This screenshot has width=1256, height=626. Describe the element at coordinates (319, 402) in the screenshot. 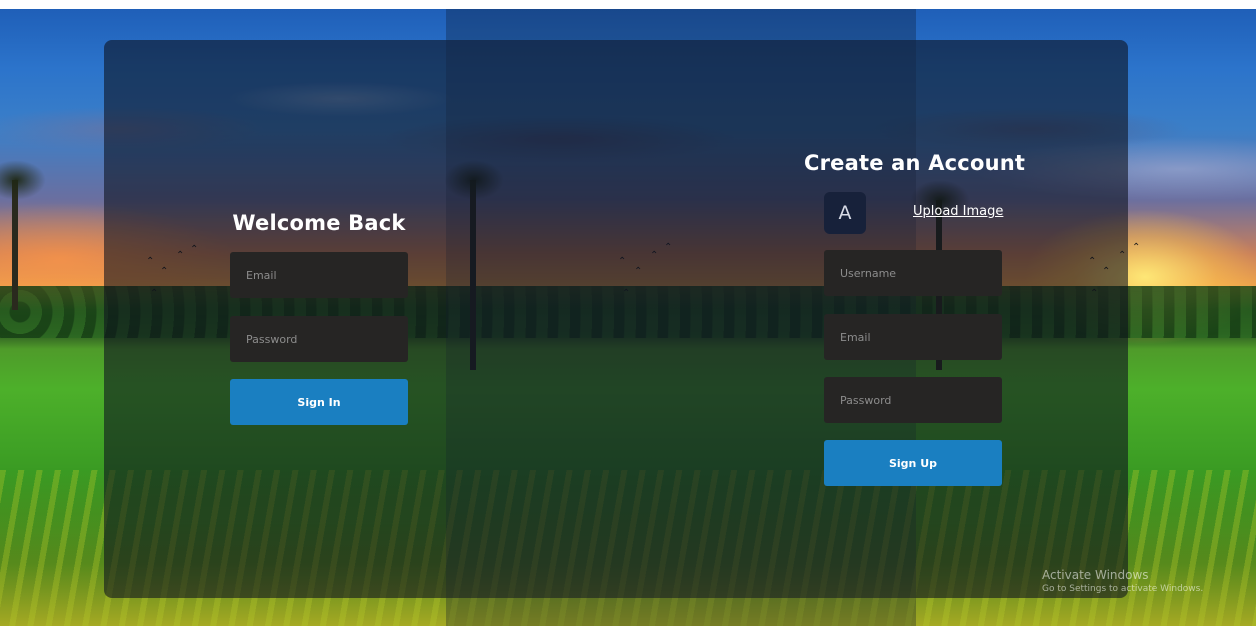

I see `signin-button: Sign In` at that location.